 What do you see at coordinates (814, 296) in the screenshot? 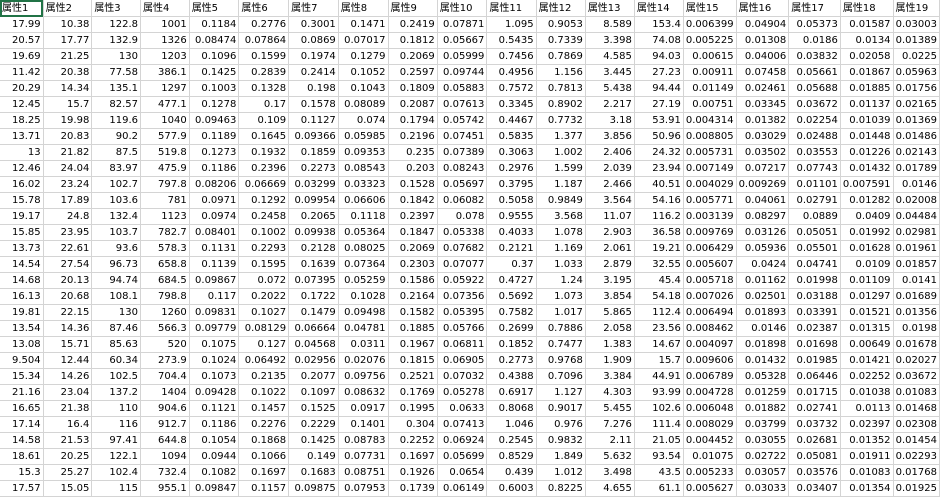
I see `table-cell: 0.03188` at bounding box center [814, 296].